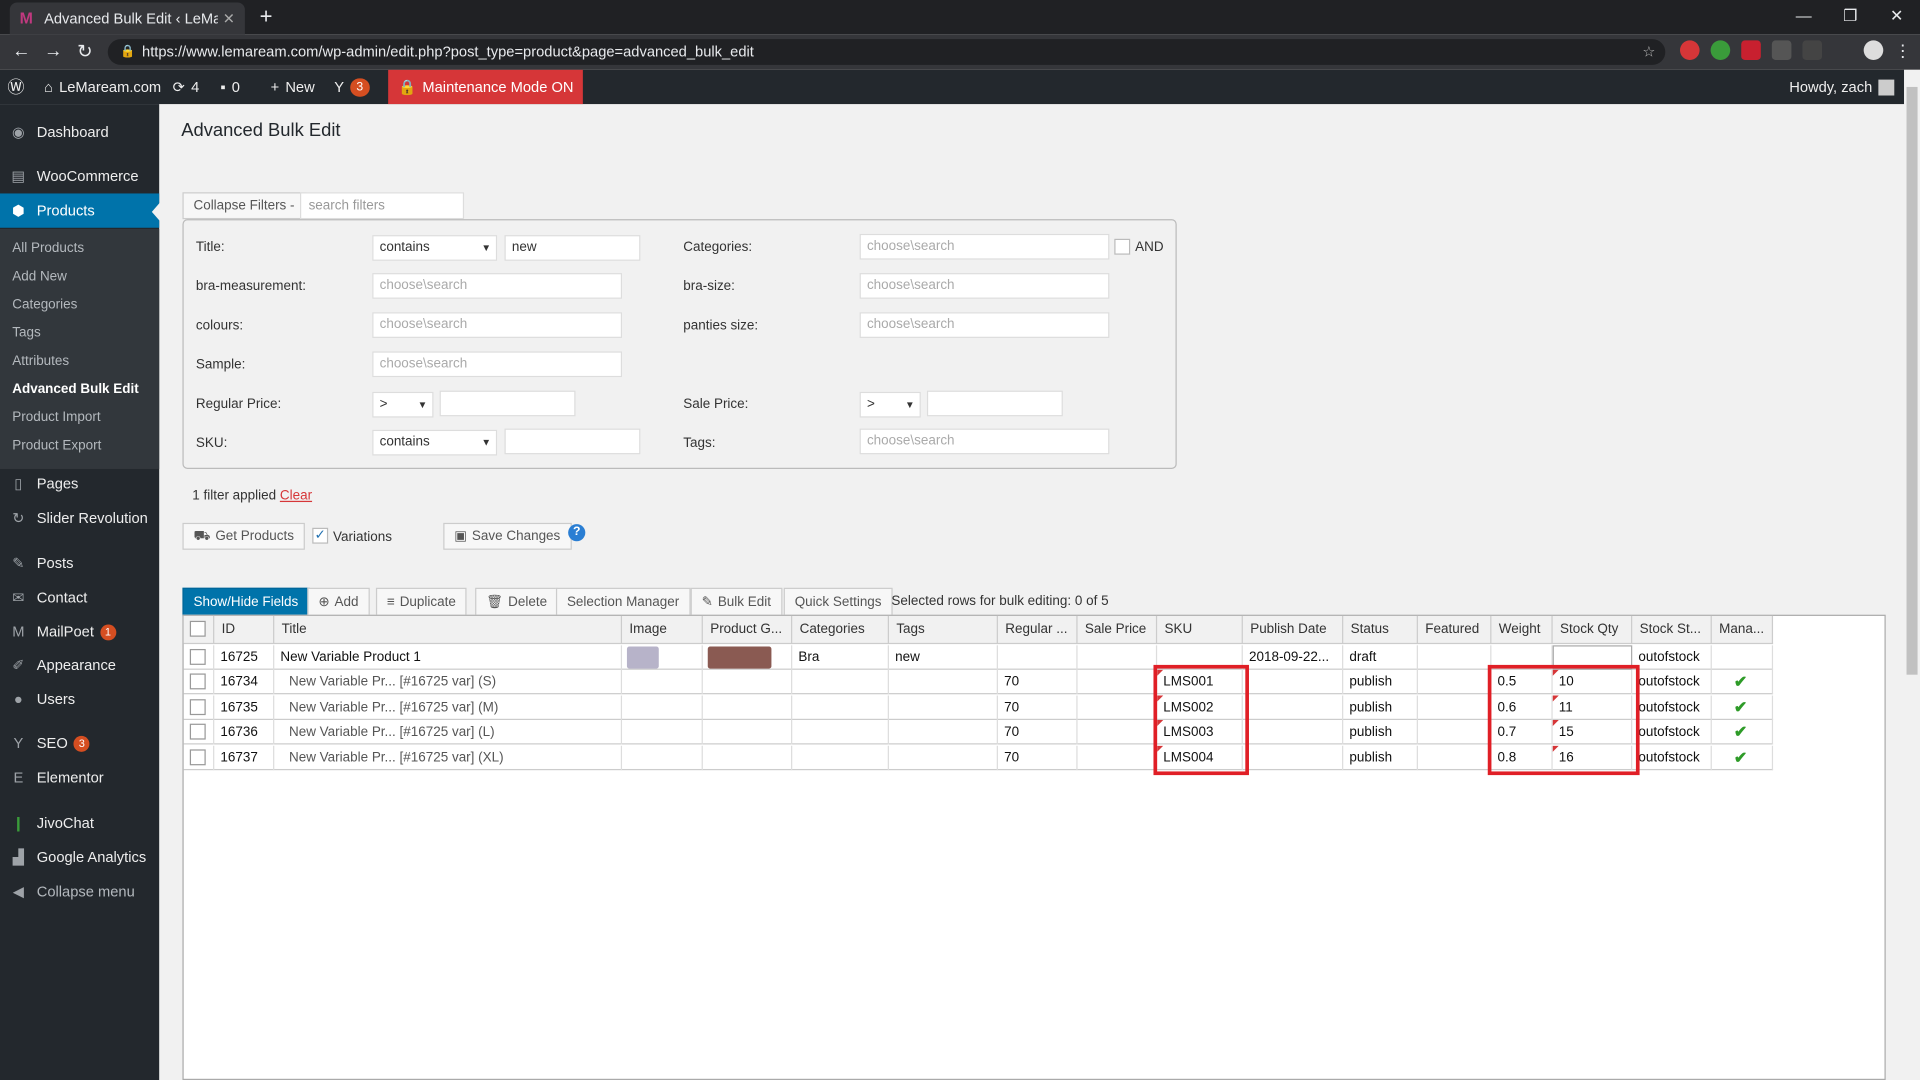  Describe the element at coordinates (662, 630) in the screenshot. I see `column-header: Image` at that location.